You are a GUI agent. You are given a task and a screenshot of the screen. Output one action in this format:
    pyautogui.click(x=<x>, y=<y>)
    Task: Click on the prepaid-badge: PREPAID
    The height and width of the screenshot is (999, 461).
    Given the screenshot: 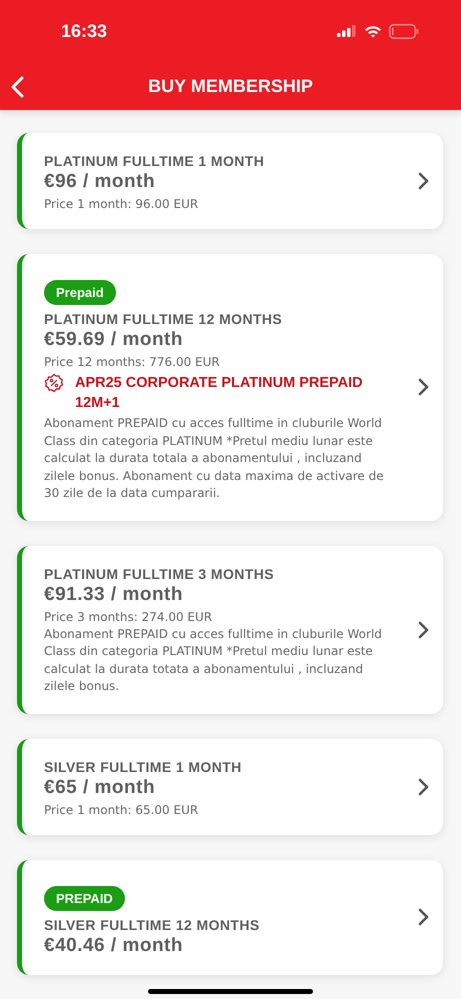 What is the action you would take?
    pyautogui.click(x=84, y=898)
    